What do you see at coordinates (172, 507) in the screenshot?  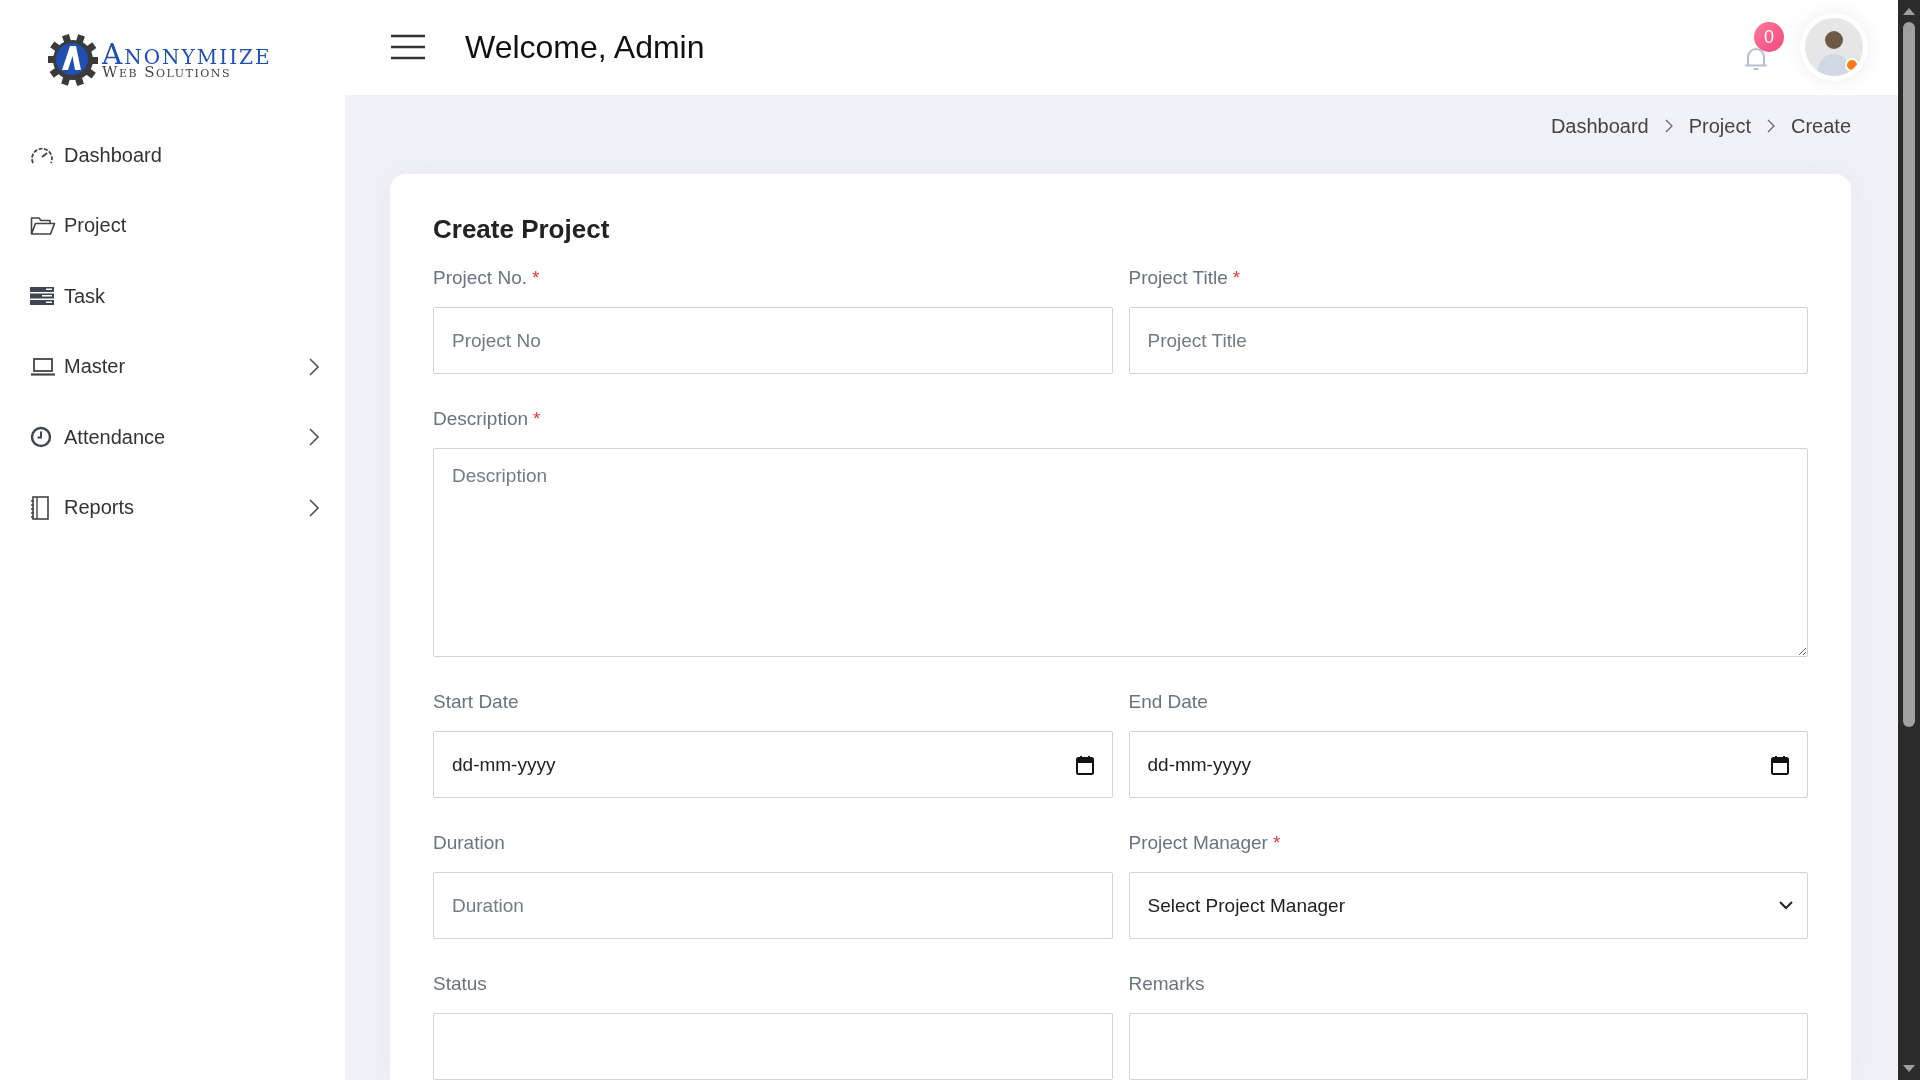 I see `sidebar-item: Reports` at bounding box center [172, 507].